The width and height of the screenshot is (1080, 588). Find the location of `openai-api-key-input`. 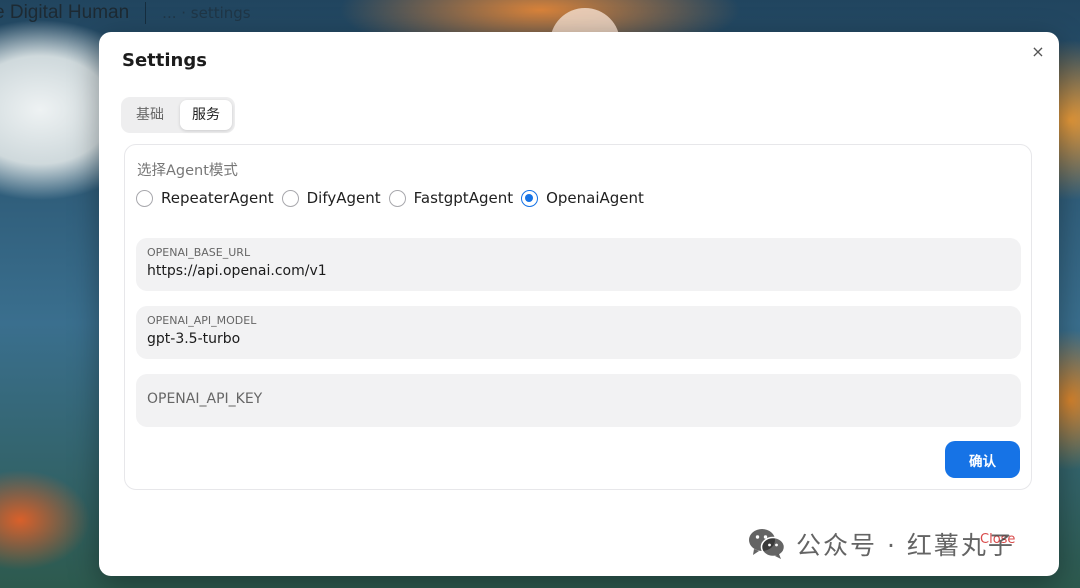

openai-api-key-input is located at coordinates (577, 399).